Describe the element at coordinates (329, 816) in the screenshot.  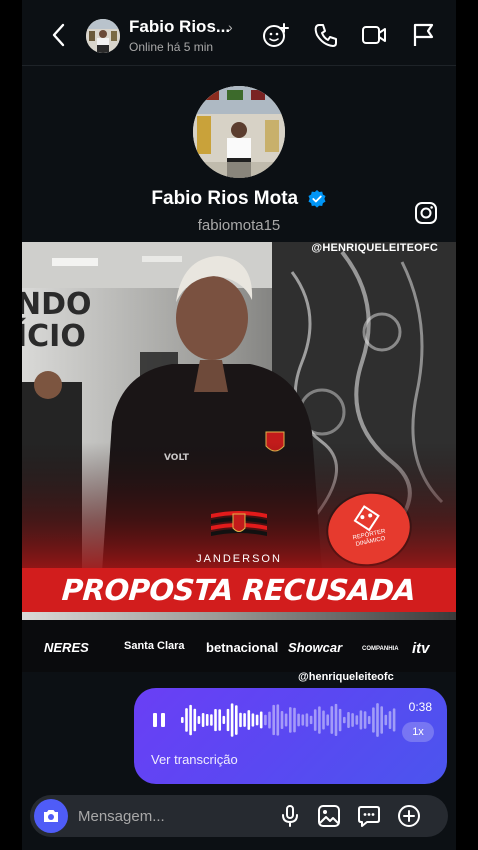
I see `gallery-icon` at that location.